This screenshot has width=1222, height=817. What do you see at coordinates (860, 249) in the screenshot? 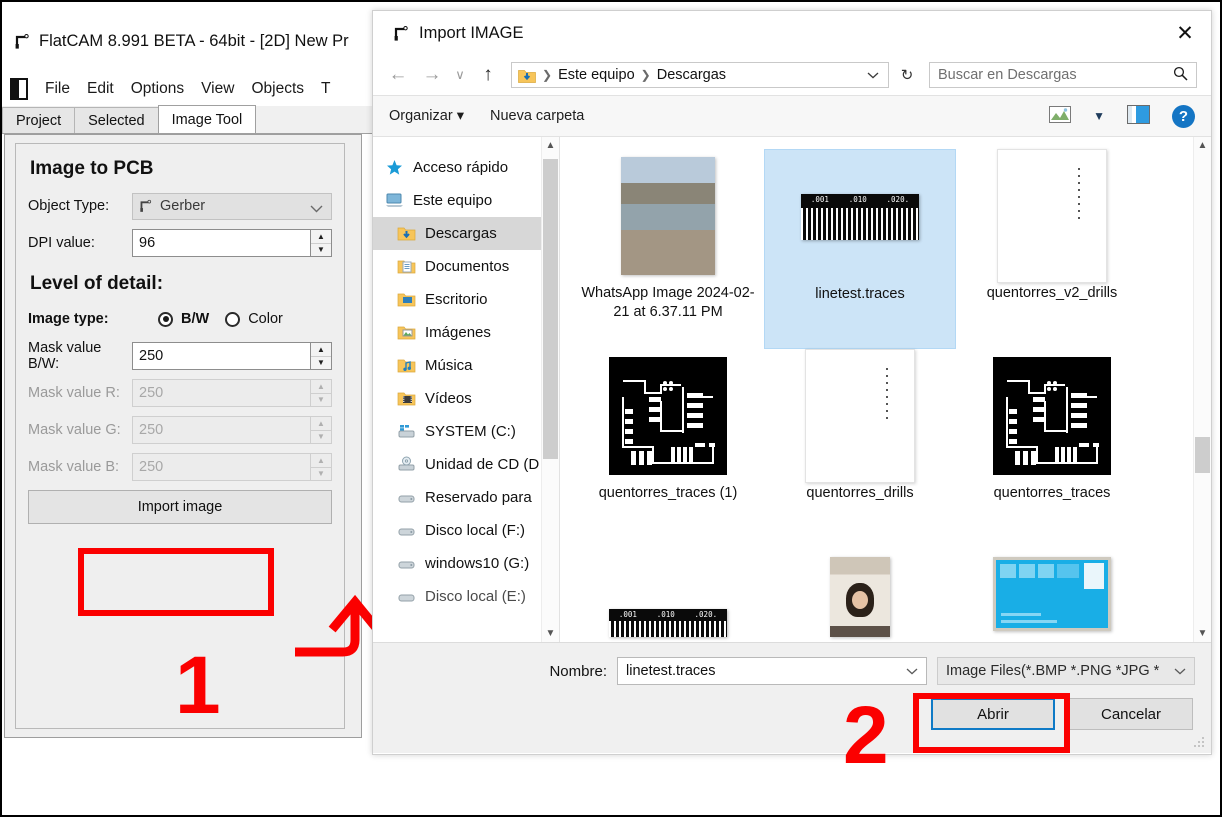
I see `file-item: .001.010.020. linetest.traces` at bounding box center [860, 249].